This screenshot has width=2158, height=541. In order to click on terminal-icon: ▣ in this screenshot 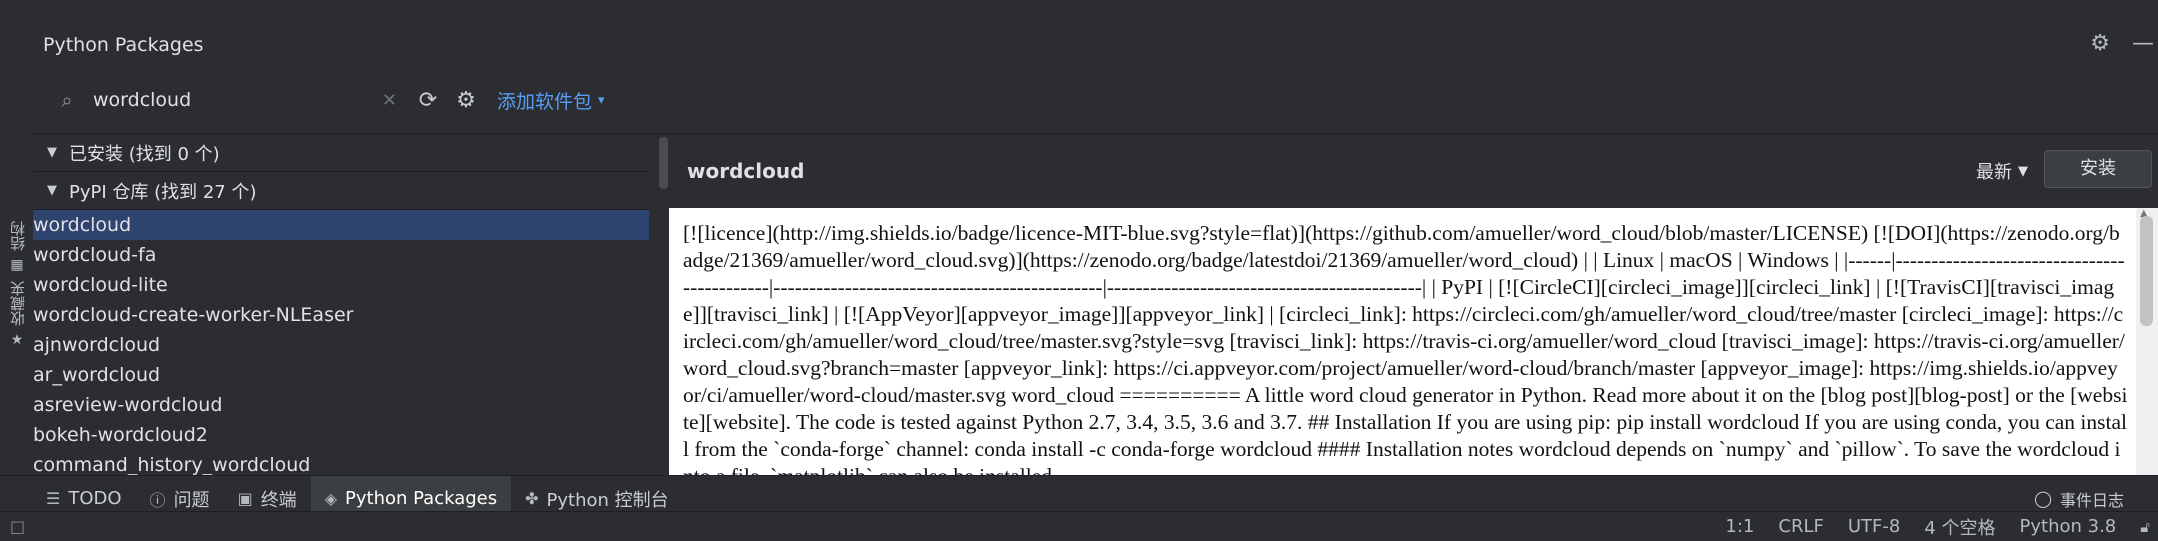, I will do `click(245, 498)`.